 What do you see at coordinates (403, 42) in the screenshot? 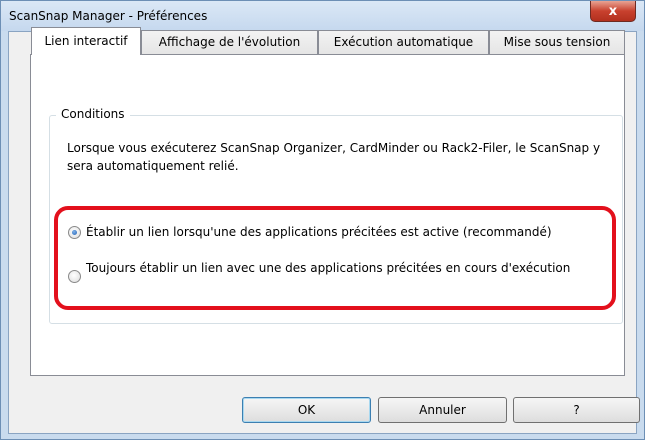
I see `tab-execution-automatique: Exécution automatique` at bounding box center [403, 42].